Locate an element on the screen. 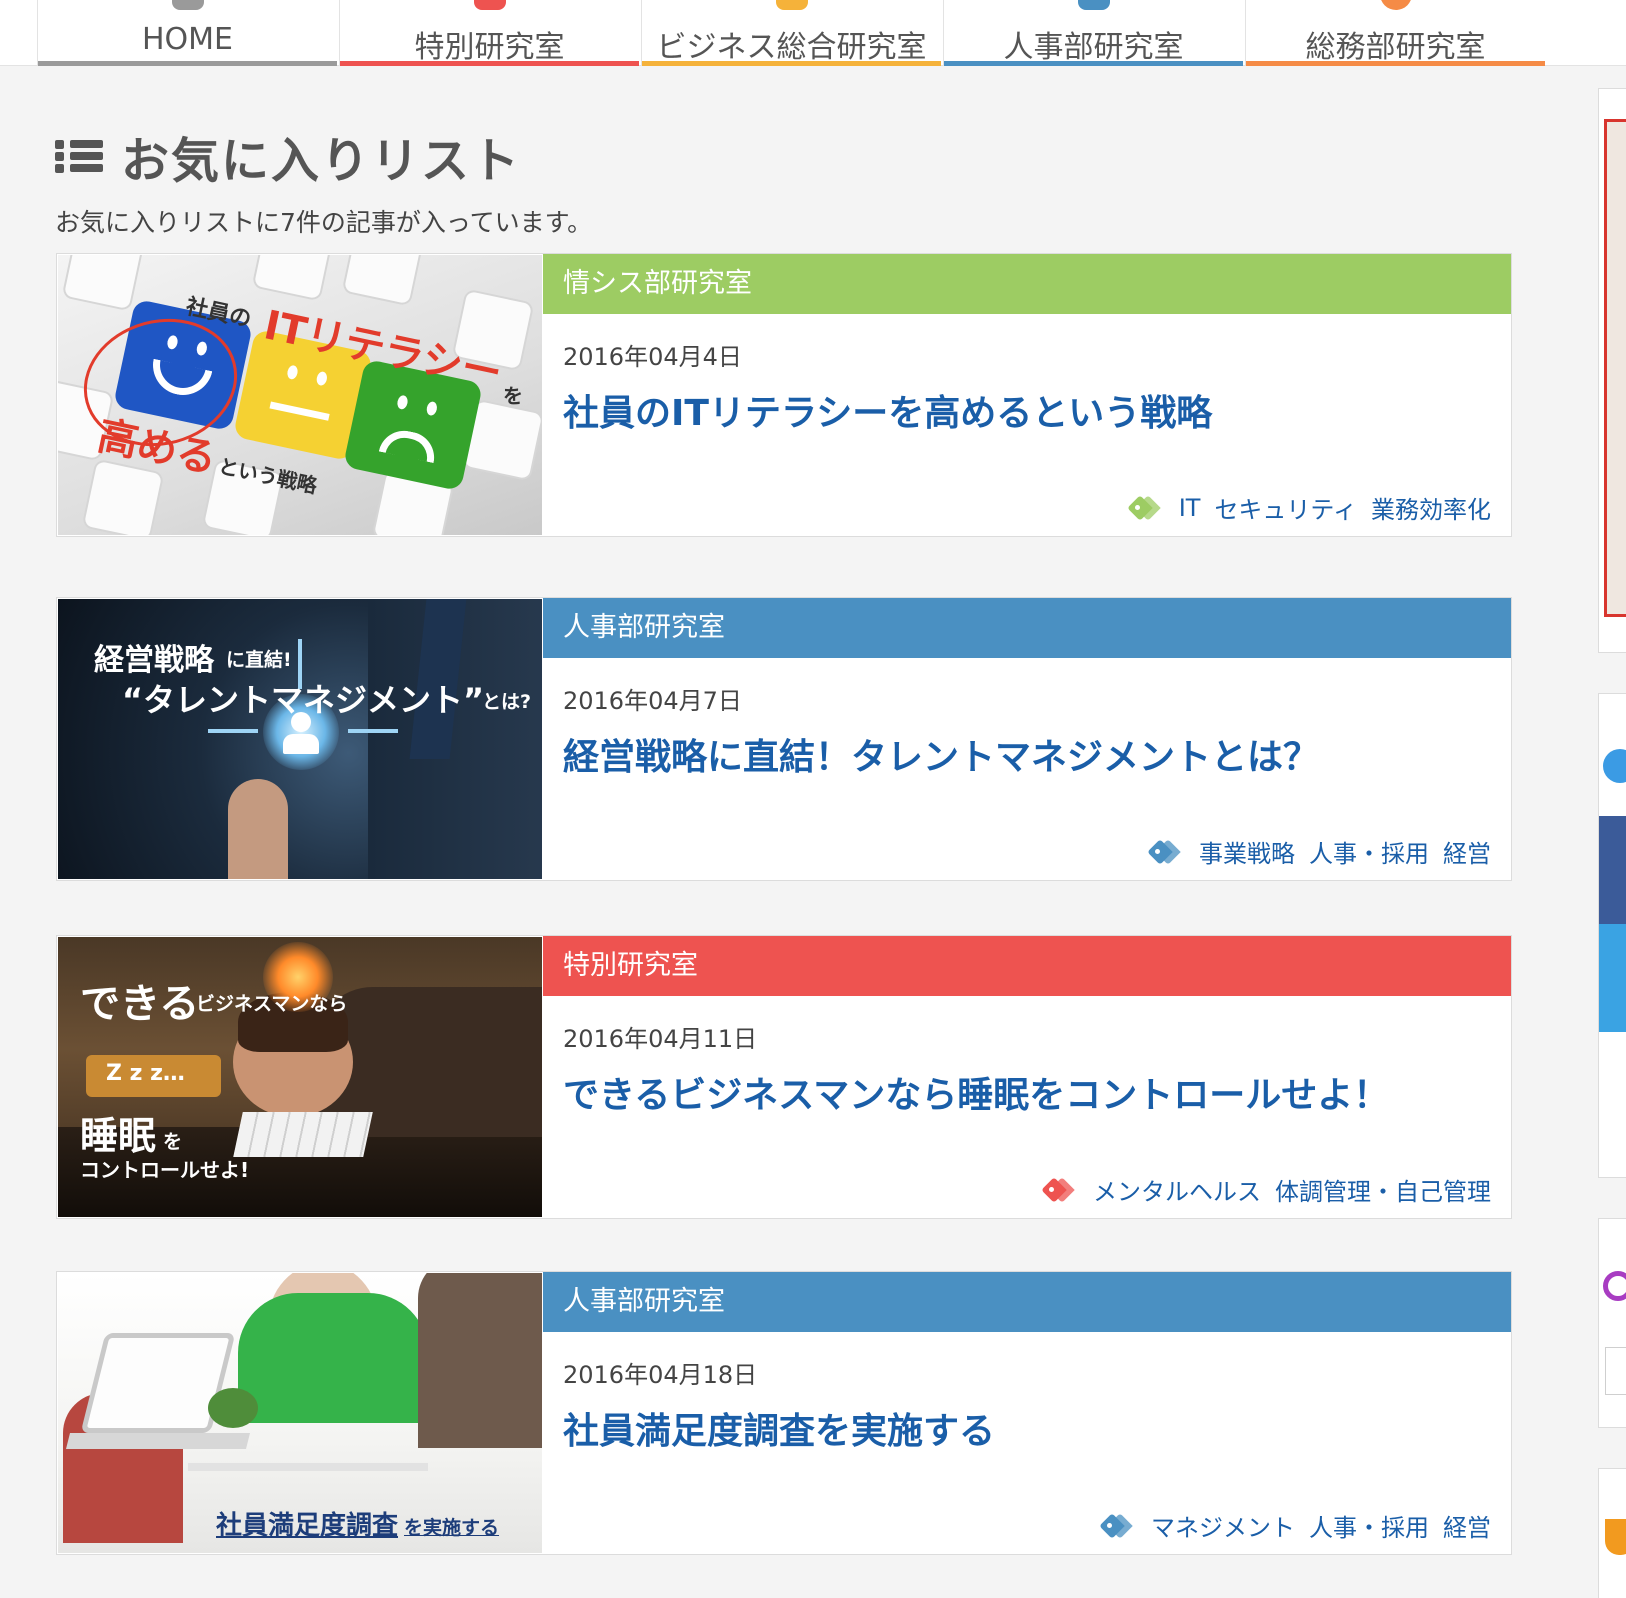  thumb-caption: “タレントマネジメント” is located at coordinates (303, 700).